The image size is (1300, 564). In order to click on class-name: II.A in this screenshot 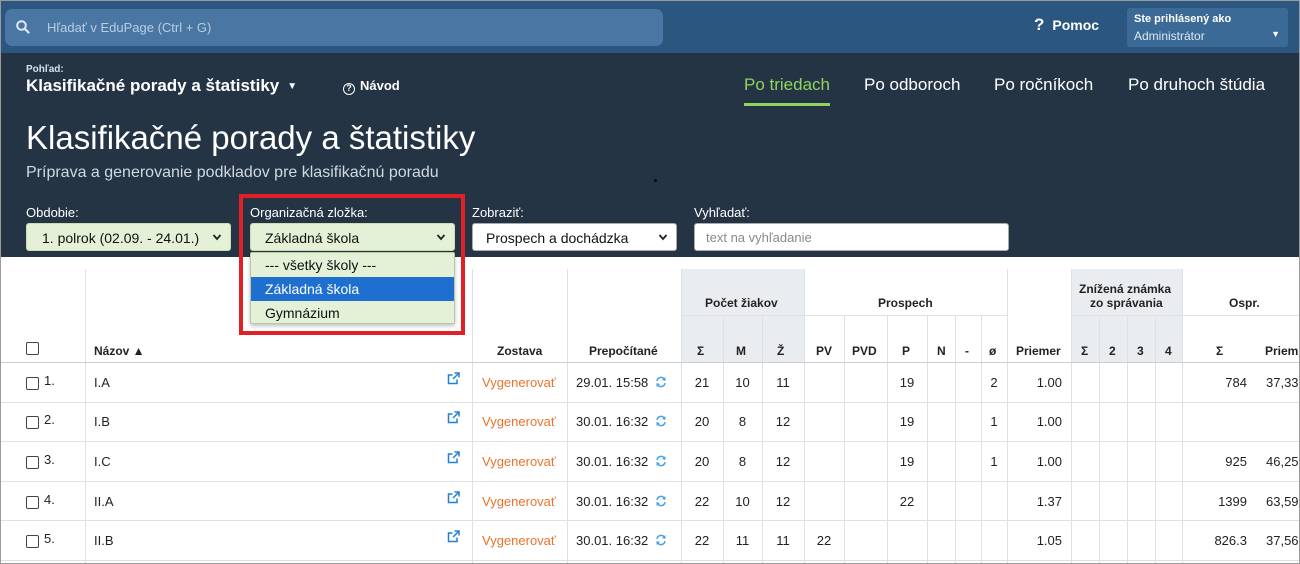, I will do `click(104, 501)`.